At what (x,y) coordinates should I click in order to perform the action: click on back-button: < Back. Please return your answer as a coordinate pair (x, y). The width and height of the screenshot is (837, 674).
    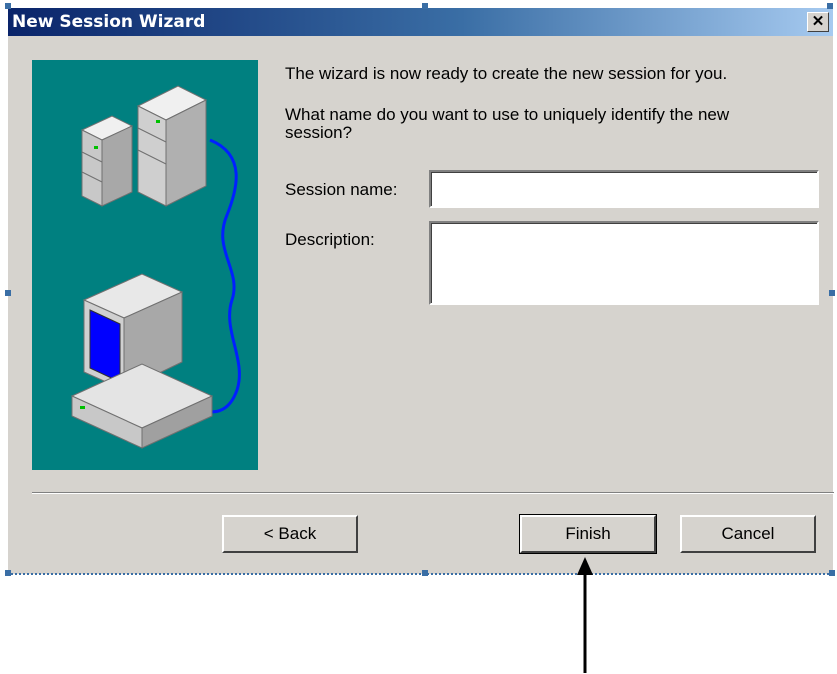
    Looking at the image, I should click on (290, 534).